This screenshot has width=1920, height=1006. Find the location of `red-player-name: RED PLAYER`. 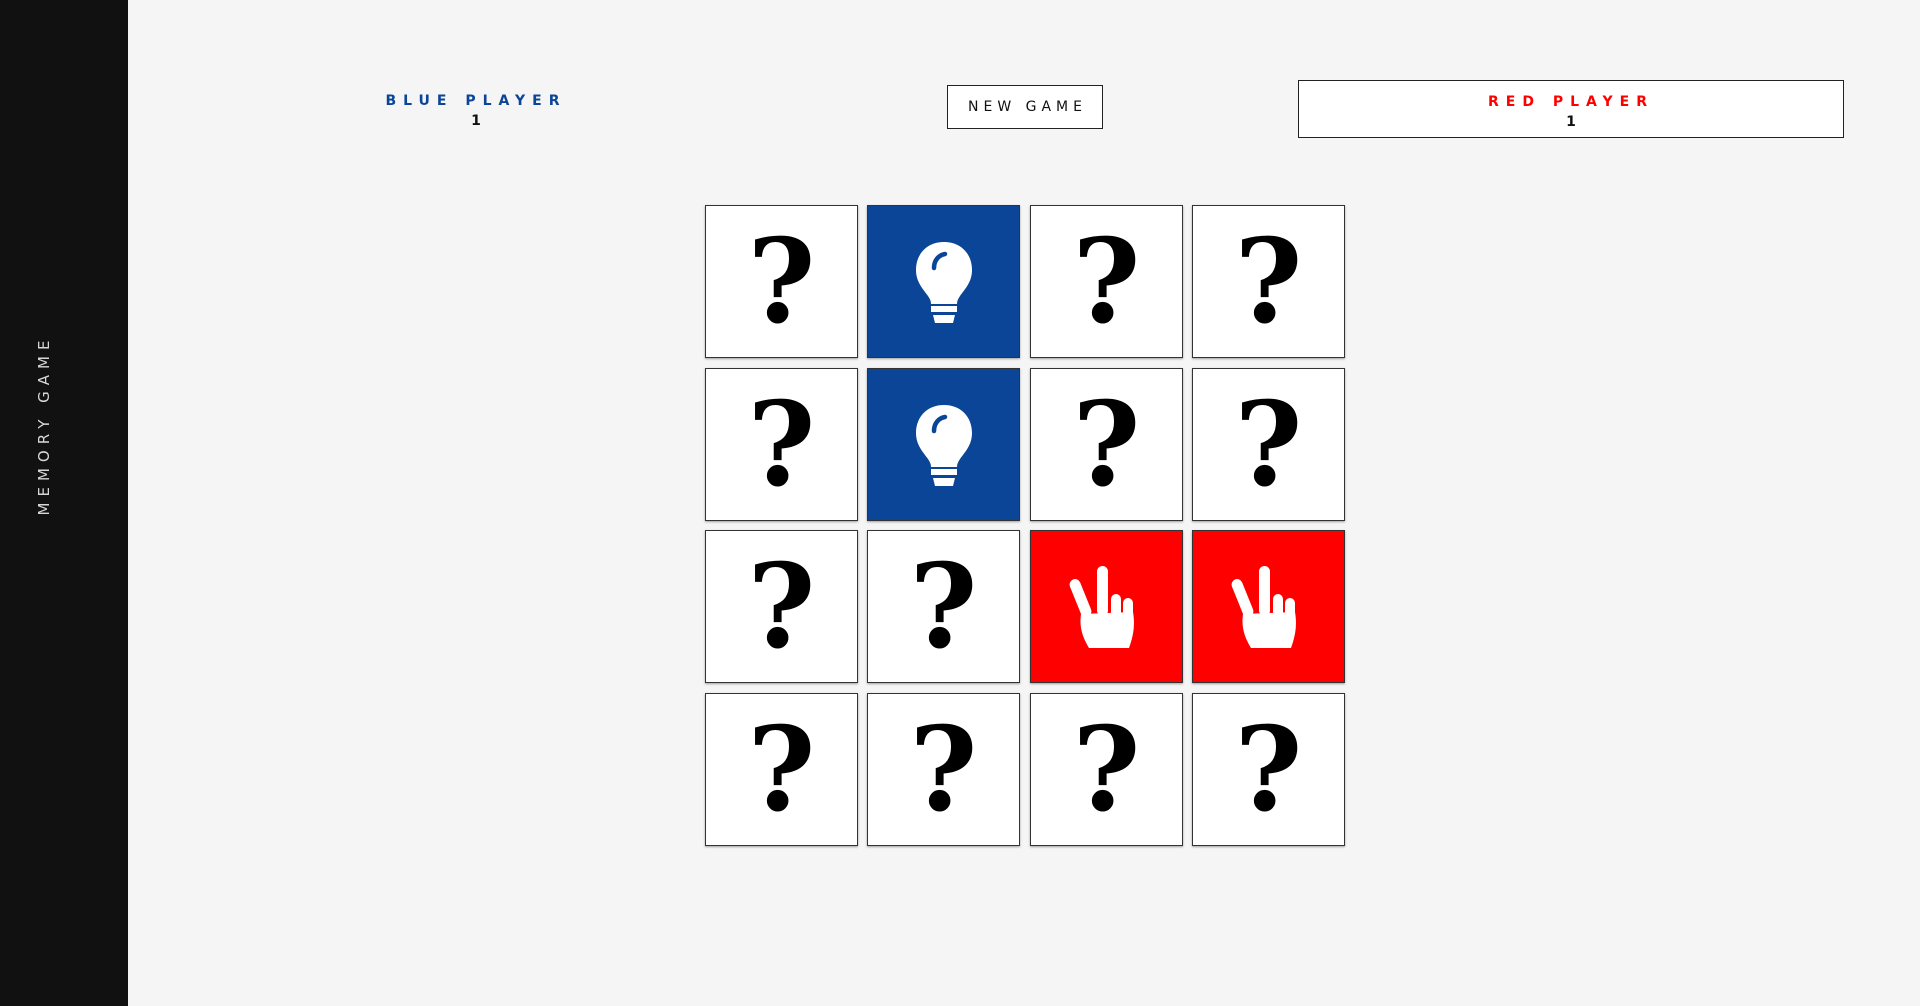

red-player-name: RED PLAYER is located at coordinates (1571, 102).